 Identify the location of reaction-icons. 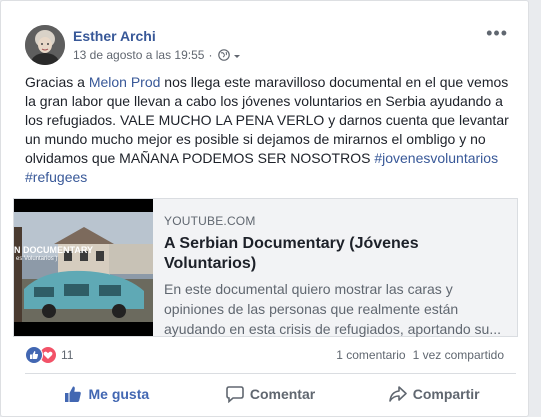
(41, 355).